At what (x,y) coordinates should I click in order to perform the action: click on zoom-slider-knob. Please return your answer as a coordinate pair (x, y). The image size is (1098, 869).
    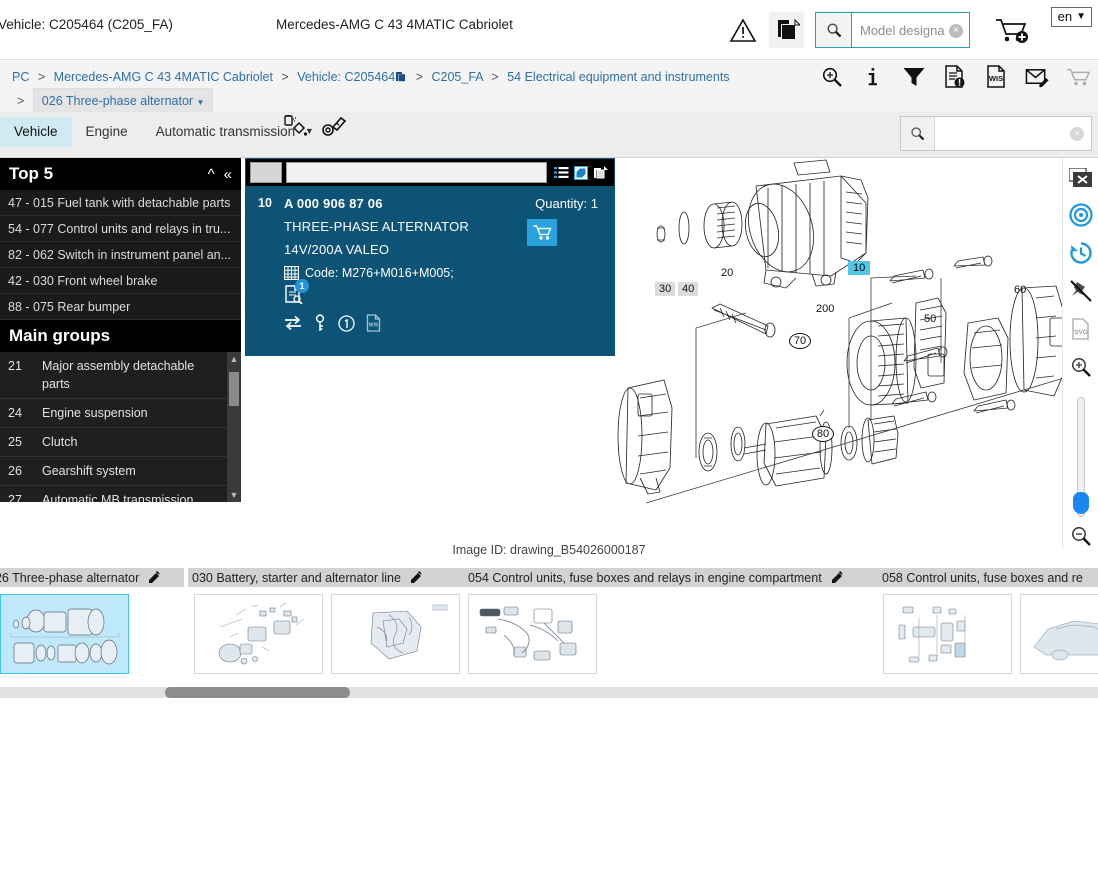
    Looking at the image, I should click on (1080, 502).